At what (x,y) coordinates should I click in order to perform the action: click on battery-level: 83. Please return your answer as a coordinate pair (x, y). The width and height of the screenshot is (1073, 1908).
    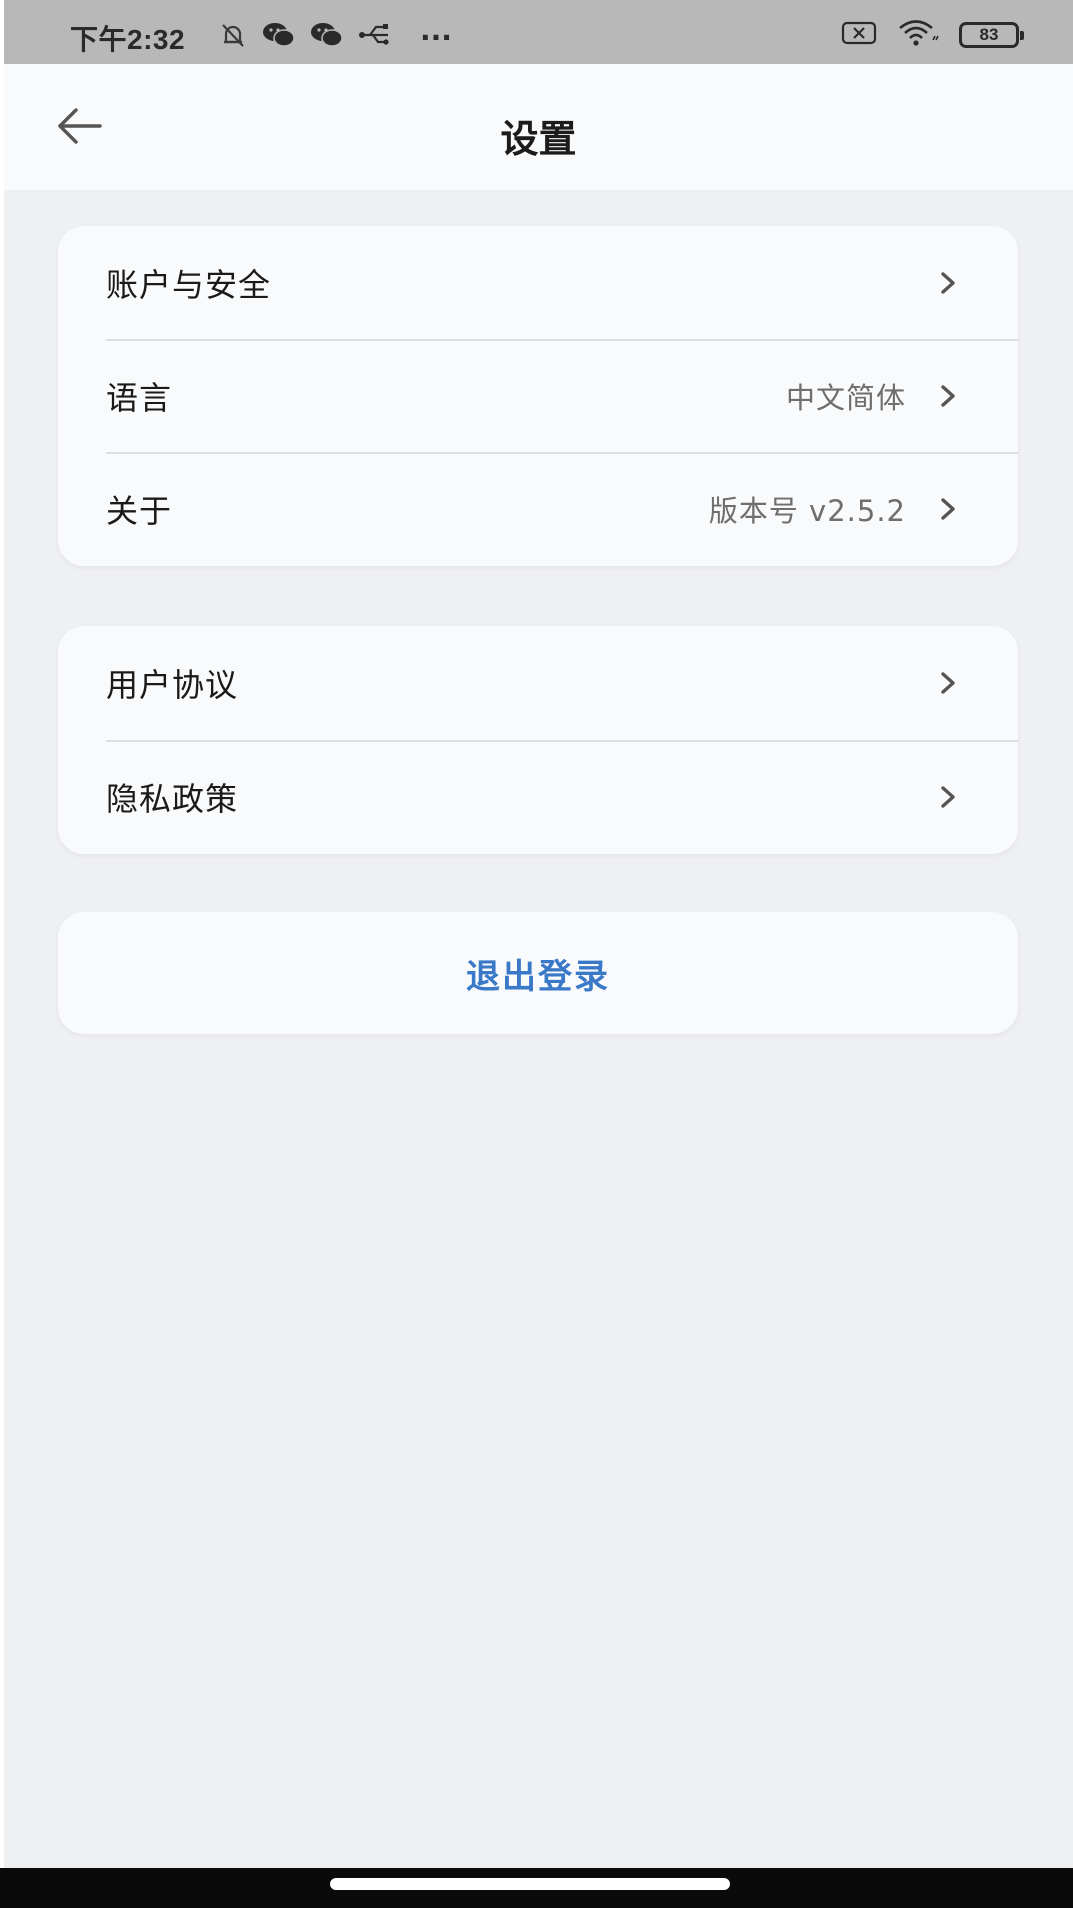
    Looking at the image, I should click on (989, 34).